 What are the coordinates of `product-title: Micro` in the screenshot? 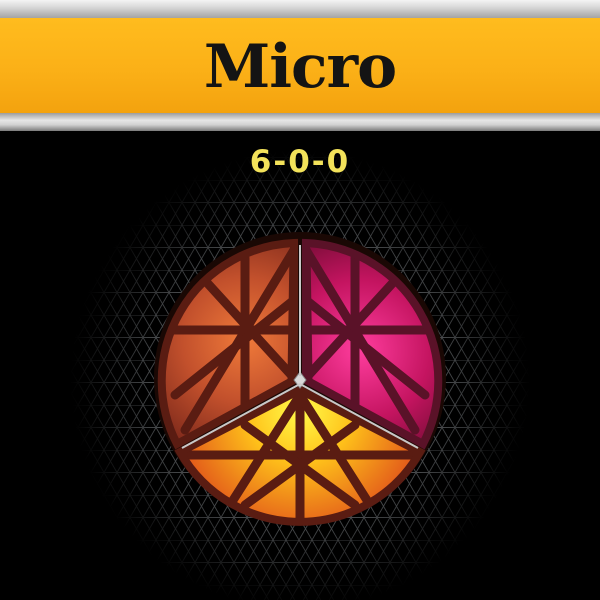 It's located at (300, 67).